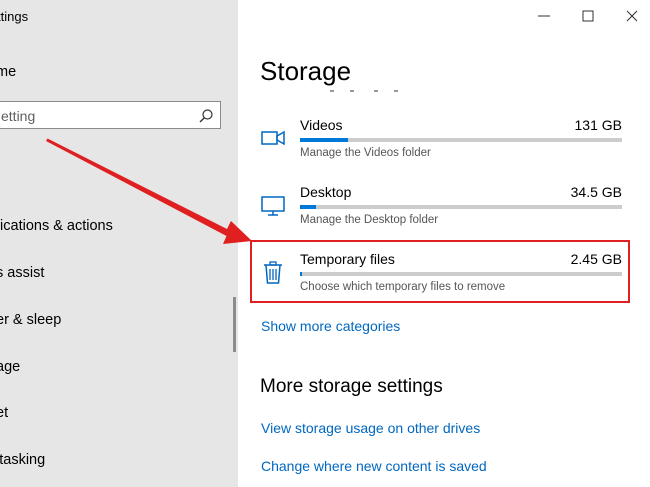 Image resolution: width=650 pixels, height=487 pixels. What do you see at coordinates (149, 191) in the screenshot?
I see `annotation-arrow` at bounding box center [149, 191].